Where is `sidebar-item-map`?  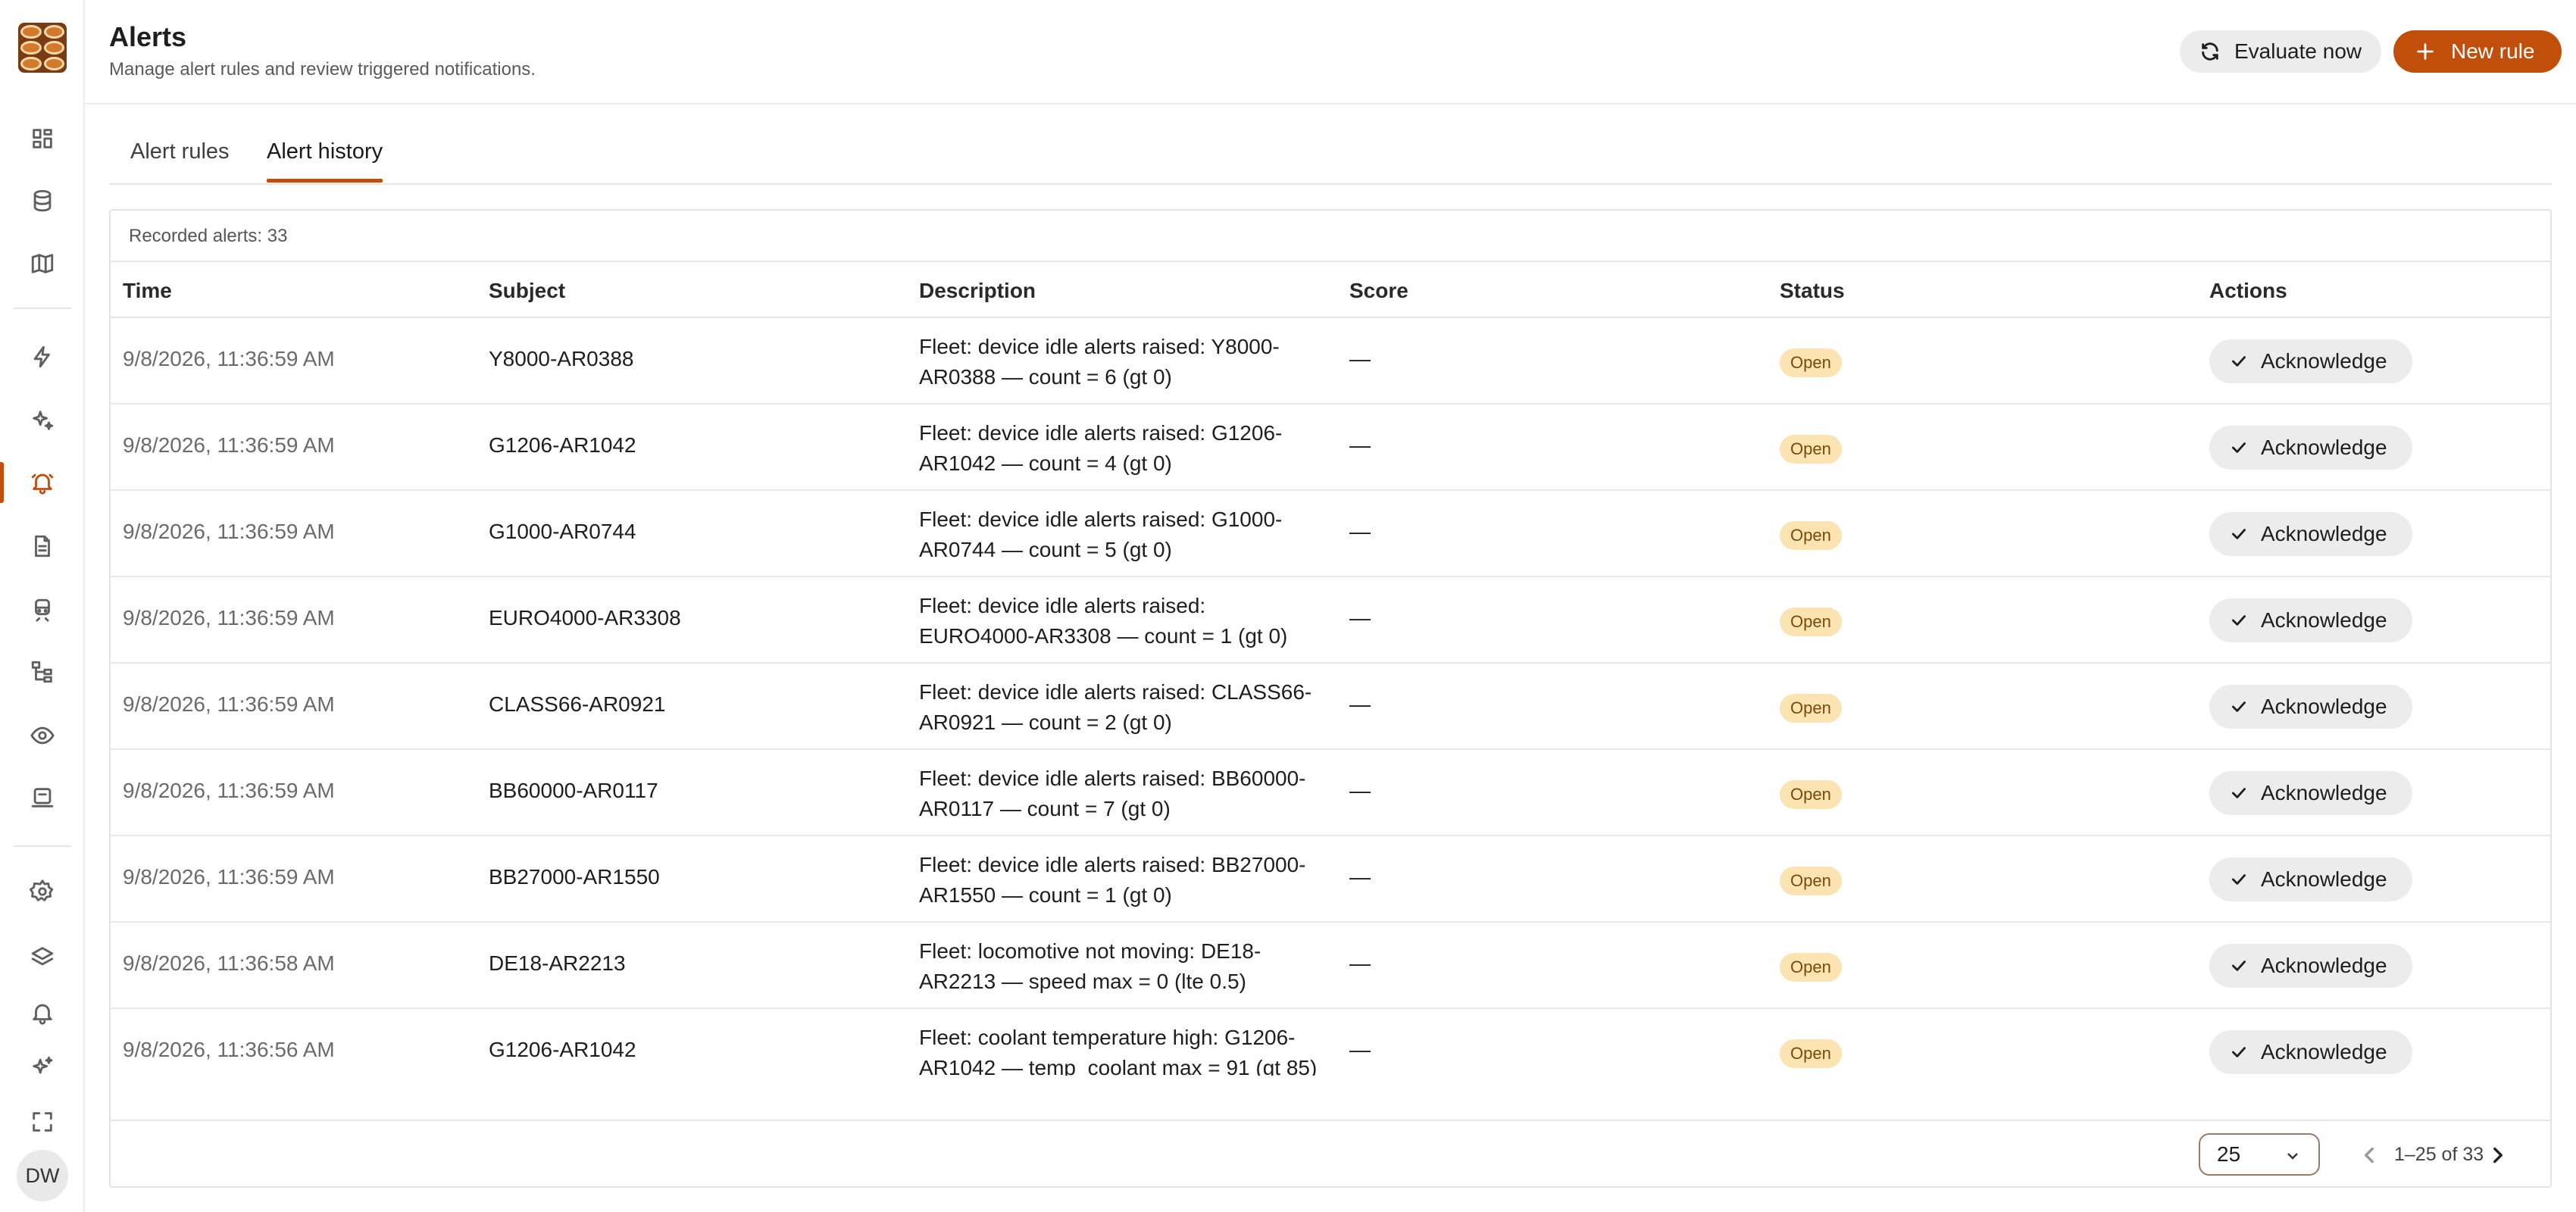 sidebar-item-map is located at coordinates (42, 263).